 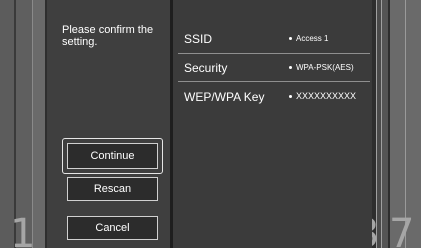 I want to click on channel-number-right-b: 7, so click(x=402, y=229).